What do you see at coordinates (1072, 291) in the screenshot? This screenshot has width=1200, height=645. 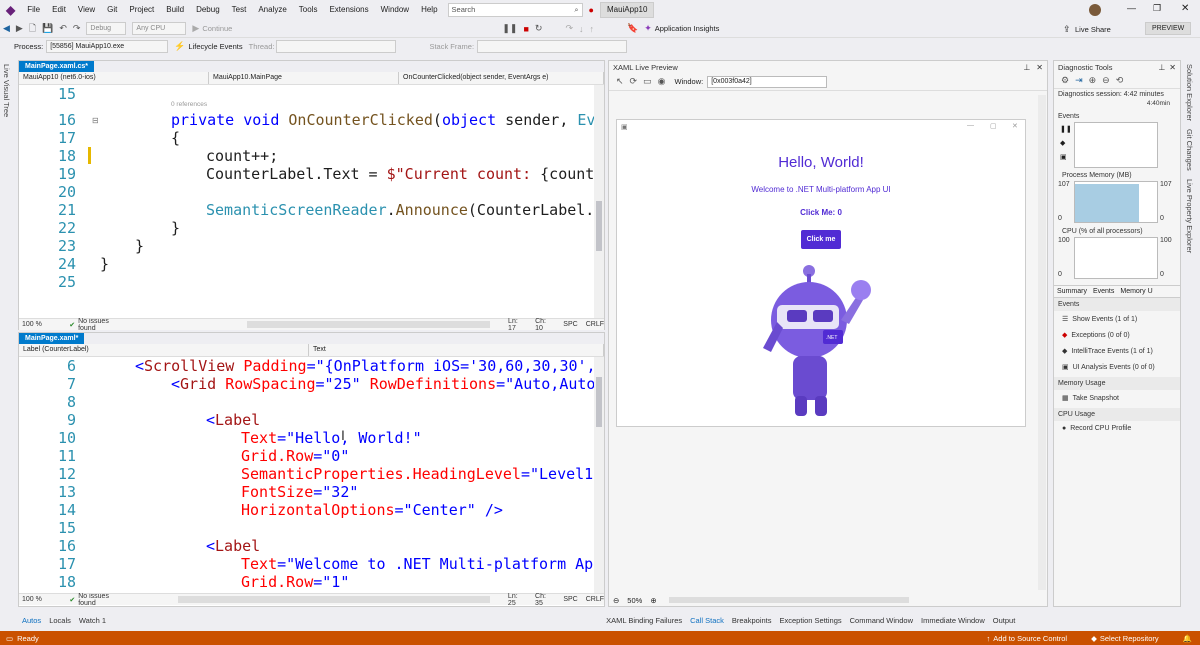 I see `tab-summary: Summary` at bounding box center [1072, 291].